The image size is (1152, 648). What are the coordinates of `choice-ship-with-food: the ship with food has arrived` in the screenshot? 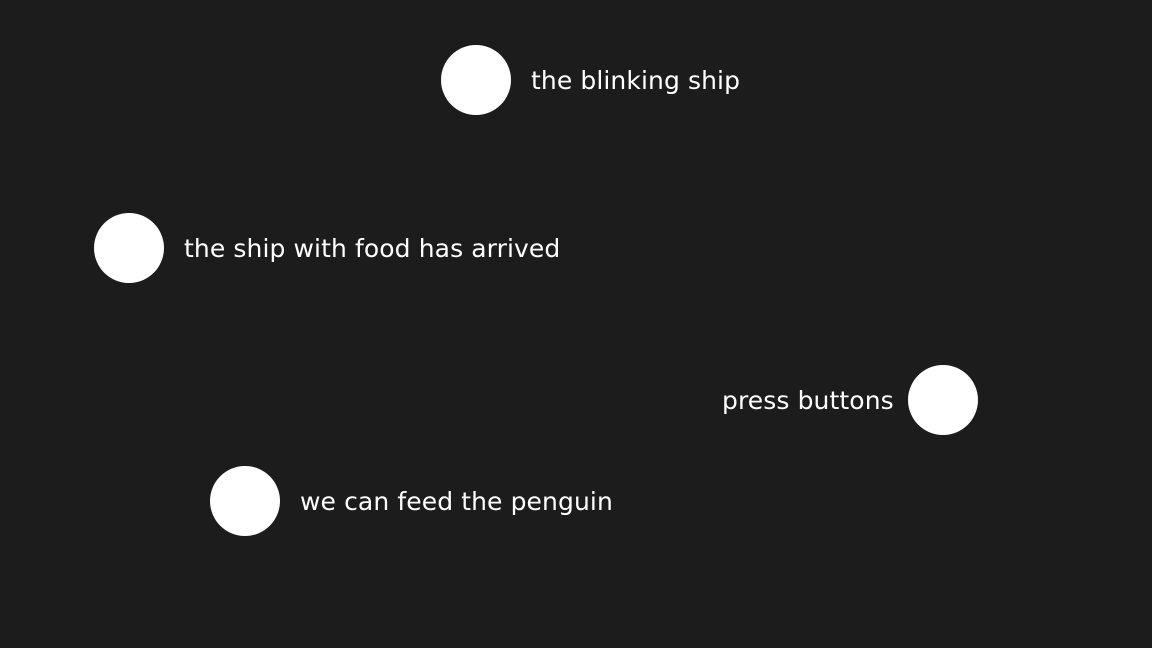 It's located at (327, 248).